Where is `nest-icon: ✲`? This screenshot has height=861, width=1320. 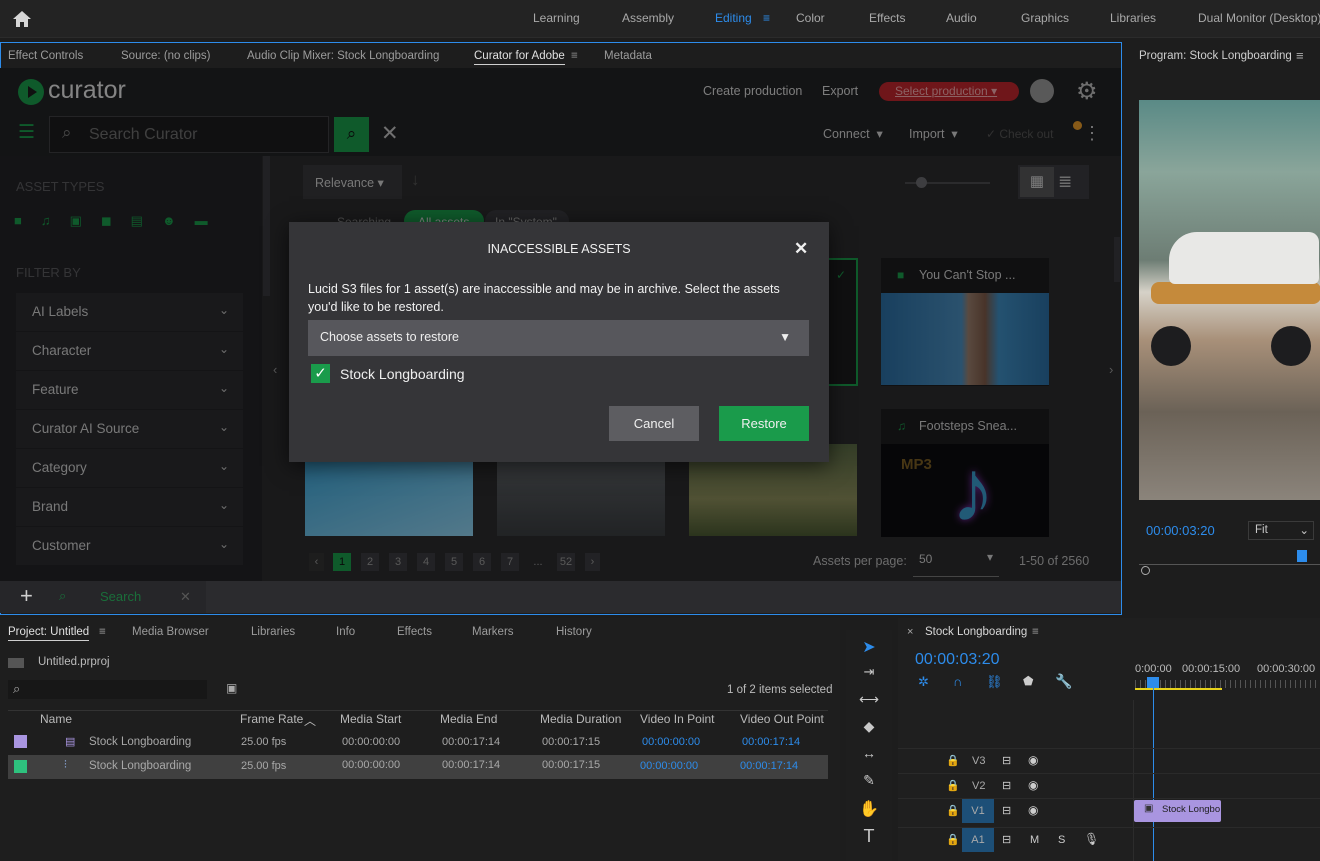 nest-icon: ✲ is located at coordinates (923, 682).